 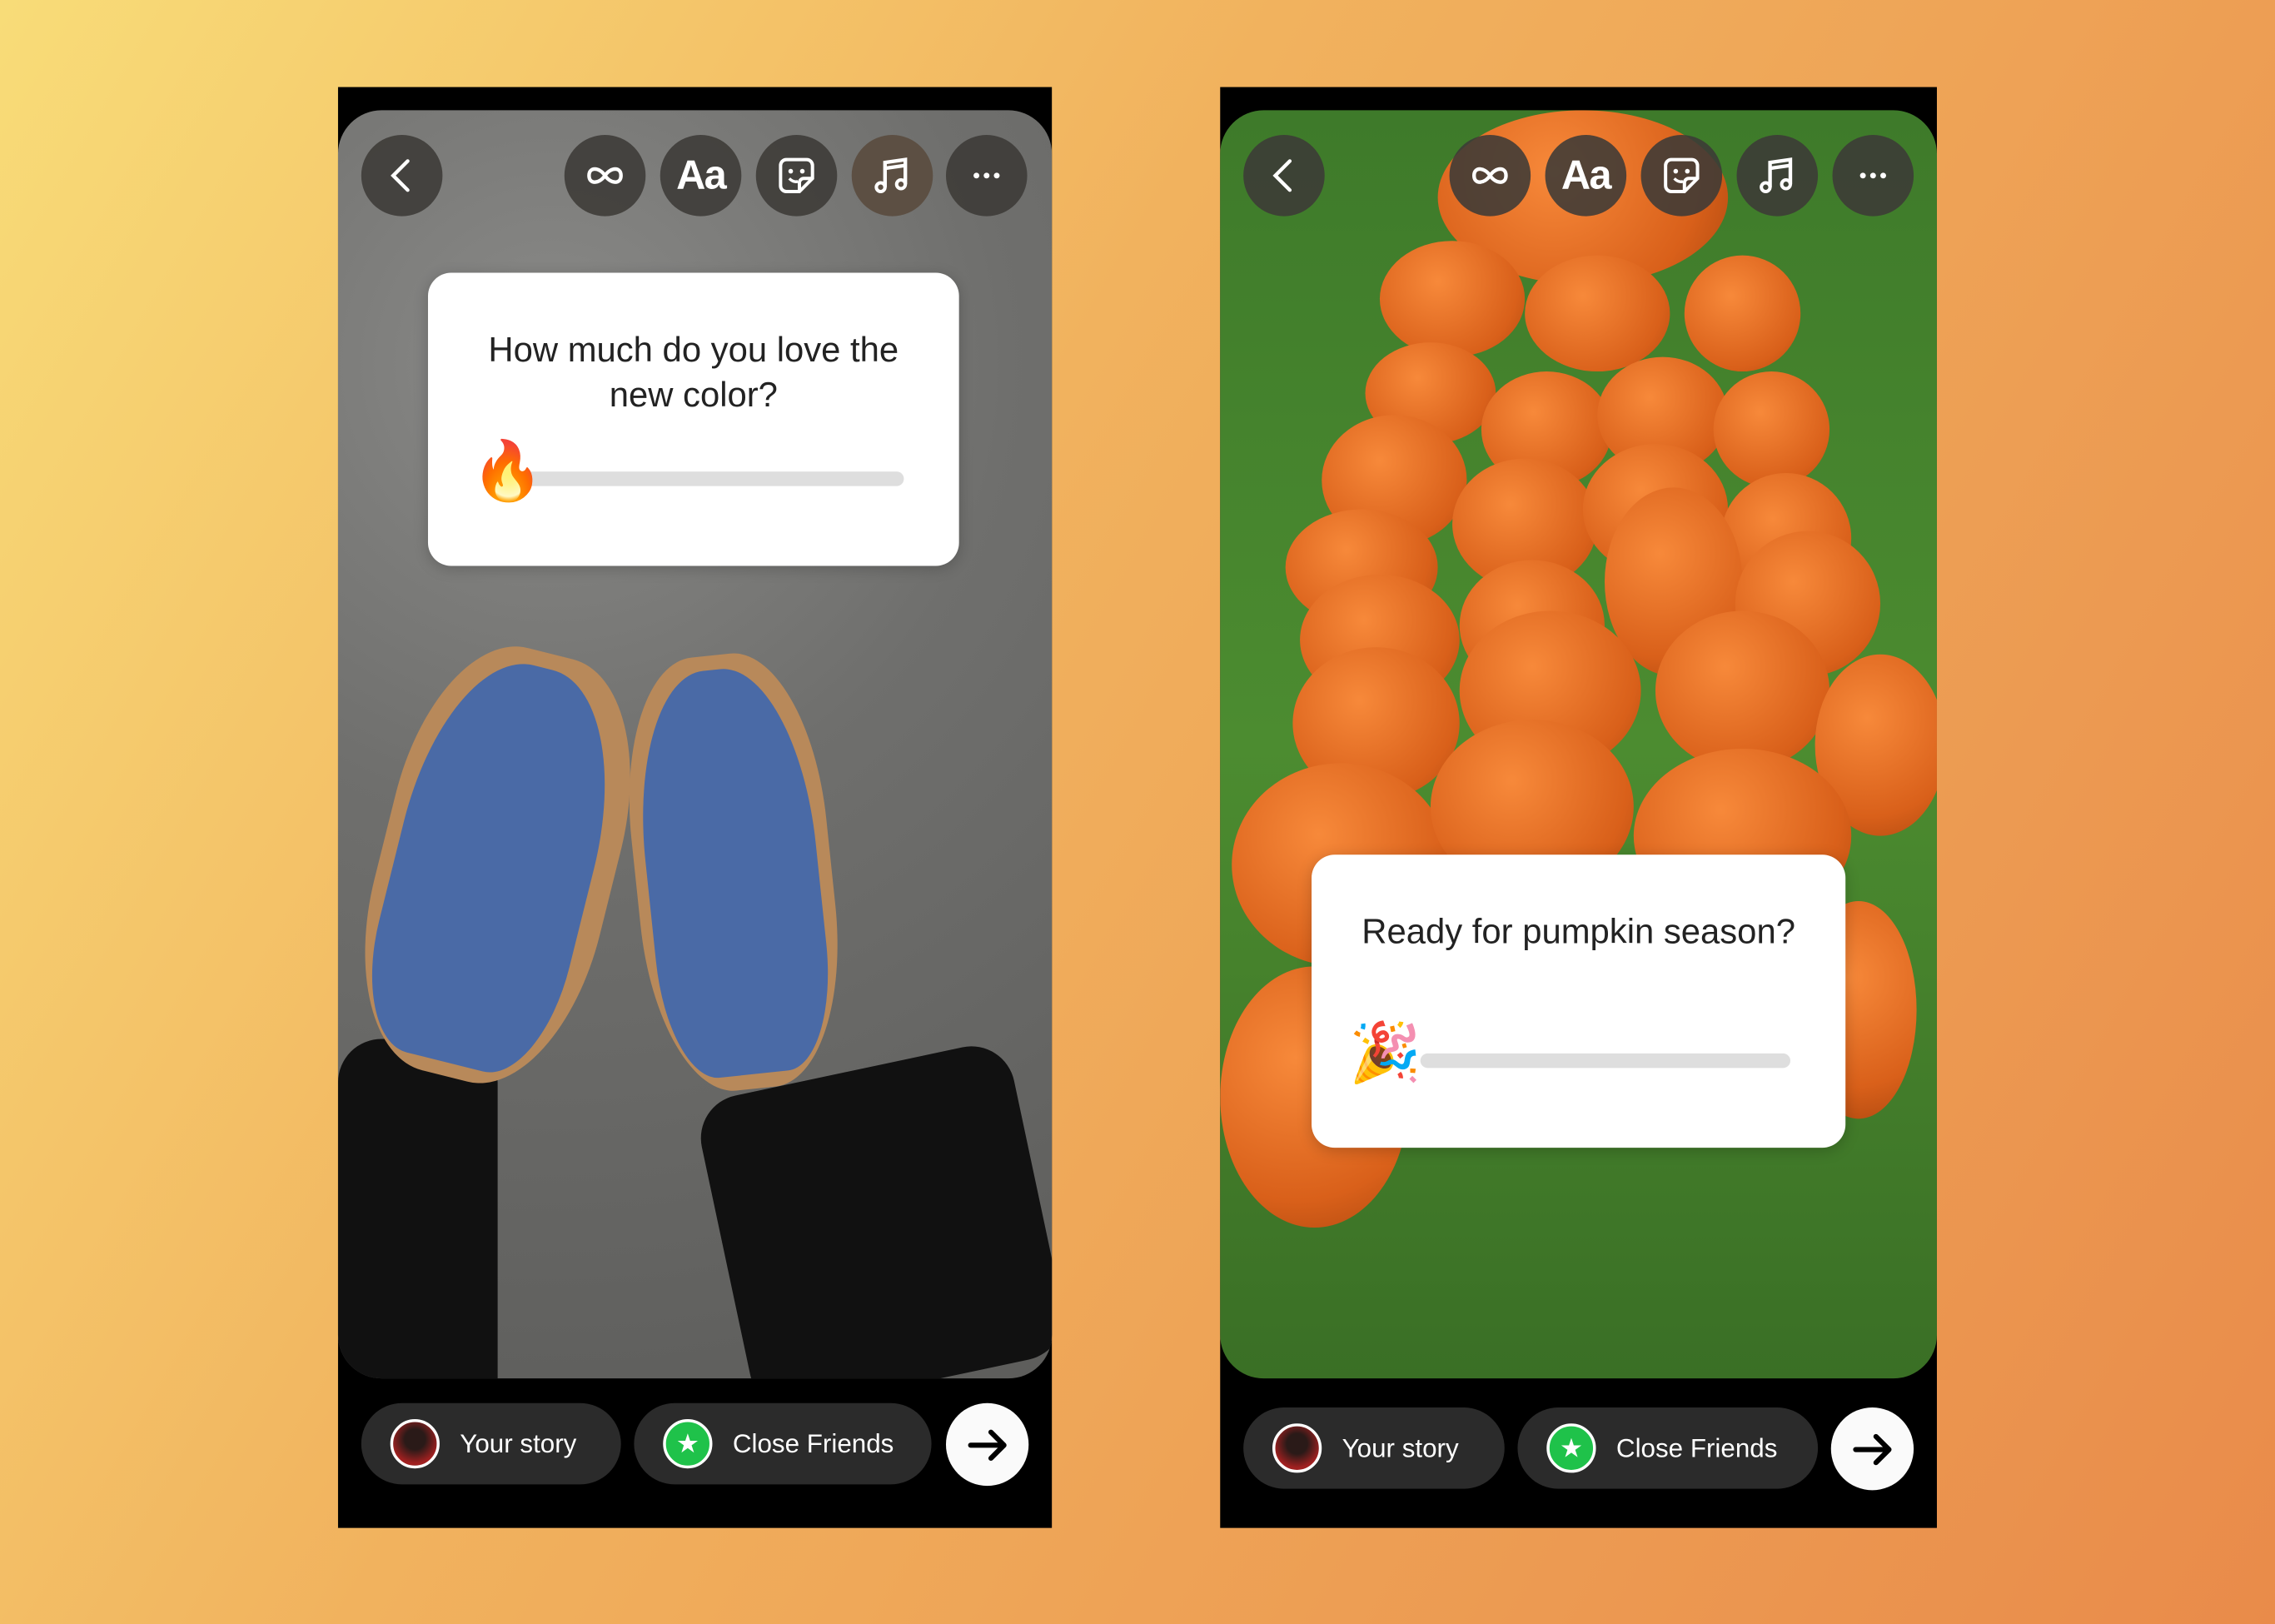 I want to click on boot, so click(x=732, y=871).